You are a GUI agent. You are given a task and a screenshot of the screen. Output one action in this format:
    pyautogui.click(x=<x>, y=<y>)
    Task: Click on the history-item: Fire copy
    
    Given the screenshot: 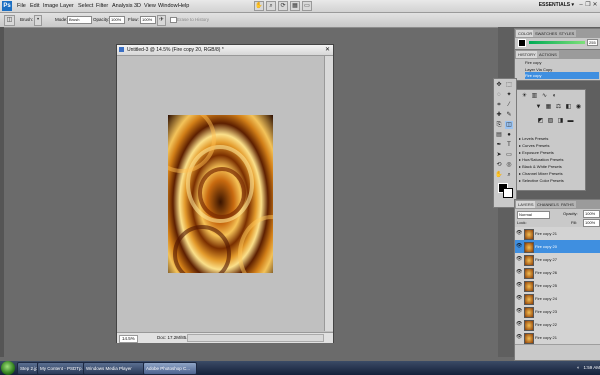 What is the action you would take?
    pyautogui.click(x=562, y=62)
    